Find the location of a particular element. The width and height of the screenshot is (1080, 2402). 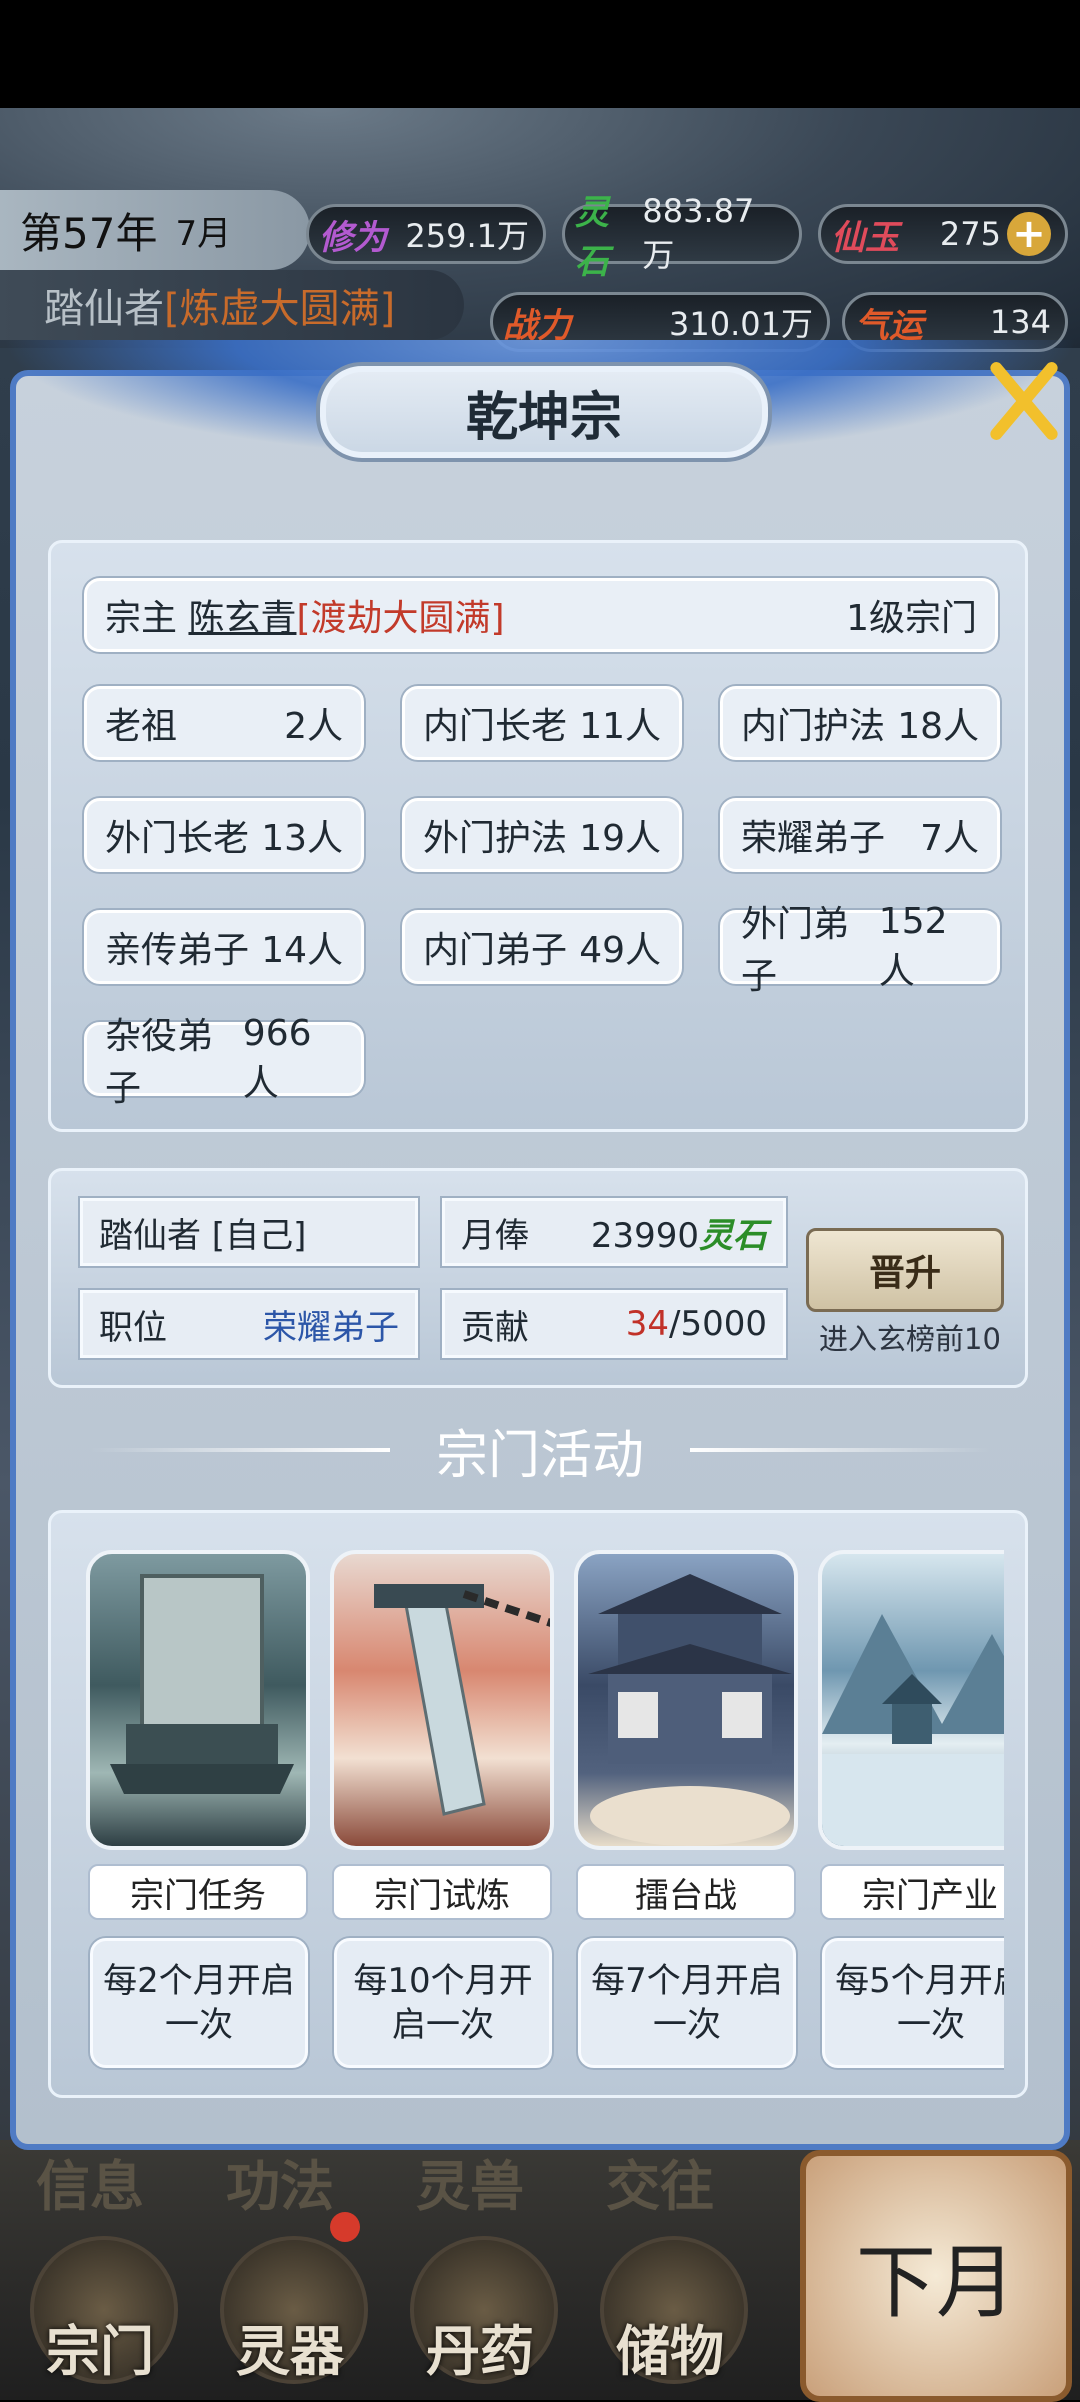

activities-header: 宗门活动 is located at coordinates (539, 1455).